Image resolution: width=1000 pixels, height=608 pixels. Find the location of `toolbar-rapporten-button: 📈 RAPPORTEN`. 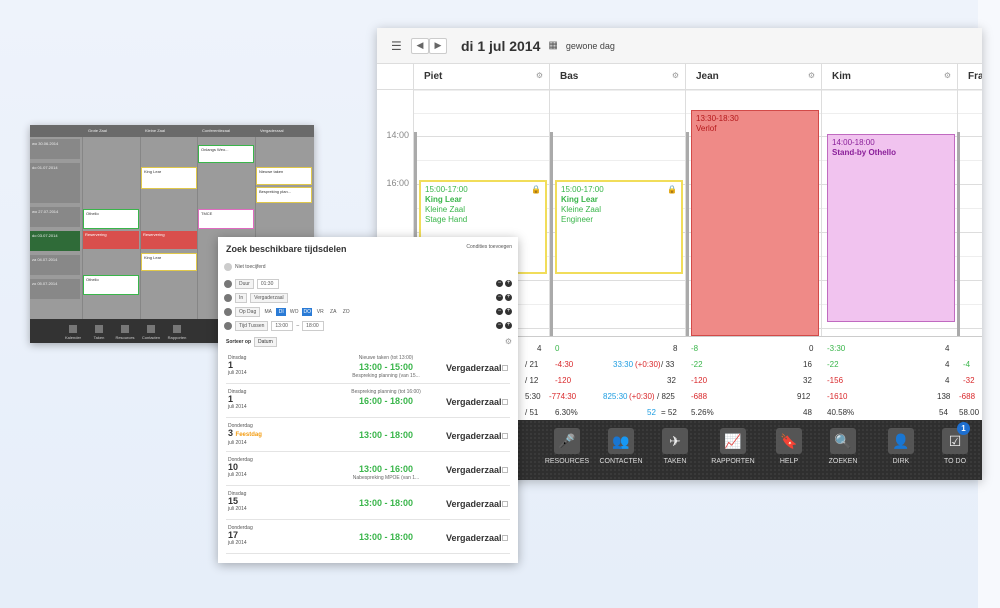

toolbar-rapporten-button: 📈 RAPPORTEN is located at coordinates (733, 446).